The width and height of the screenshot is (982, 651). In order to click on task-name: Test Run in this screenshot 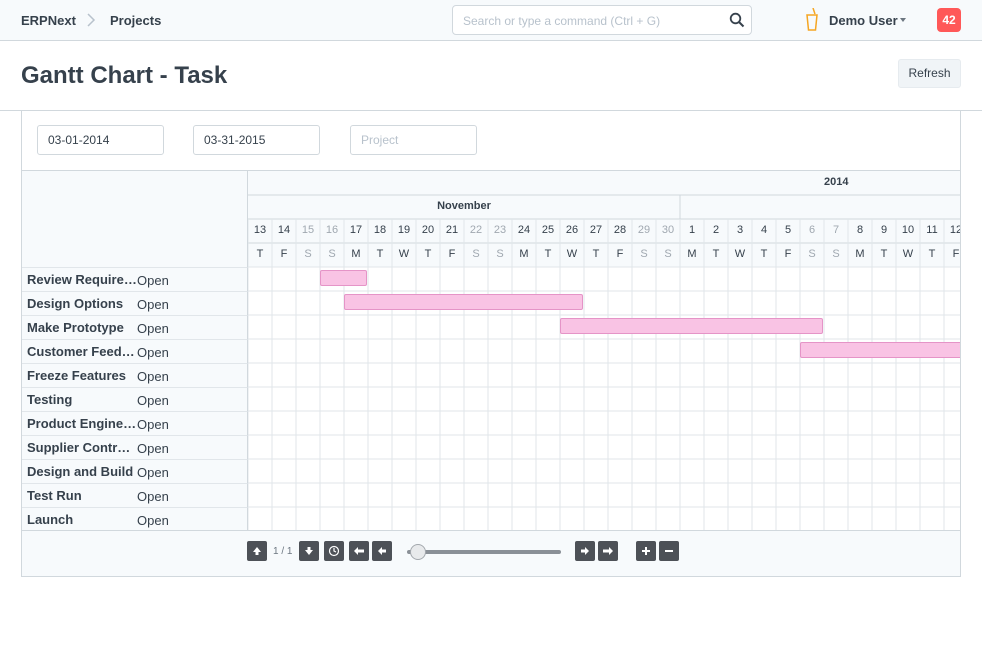, I will do `click(82, 495)`.